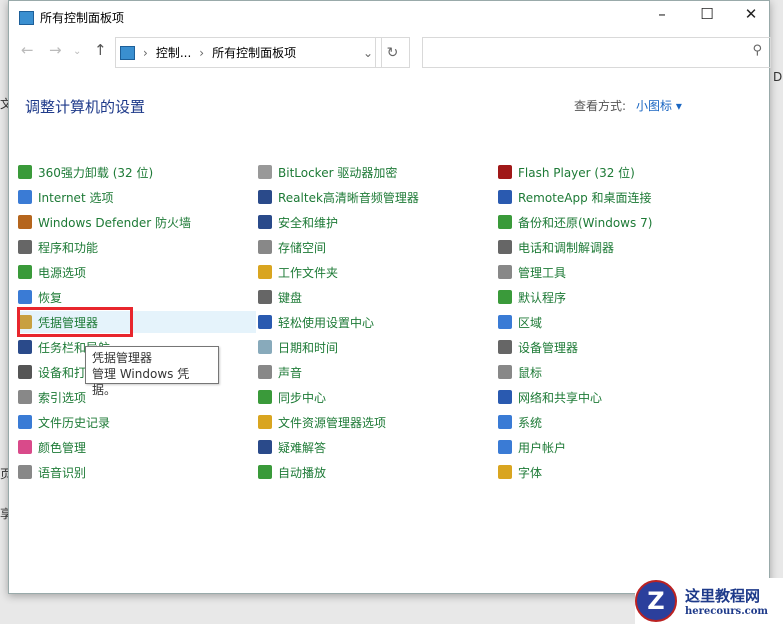 The width and height of the screenshot is (783, 624). I want to click on search-icon: ⚲, so click(757, 50).